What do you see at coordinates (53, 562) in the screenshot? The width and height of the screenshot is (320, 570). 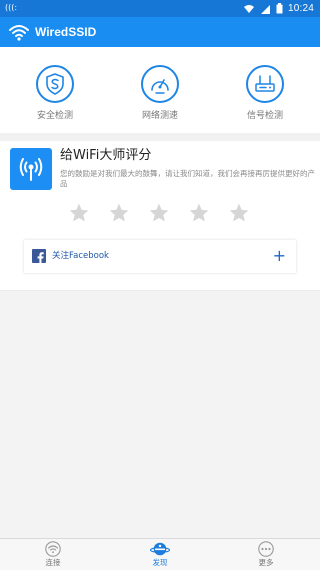 I see `nav-label: 连接` at bounding box center [53, 562].